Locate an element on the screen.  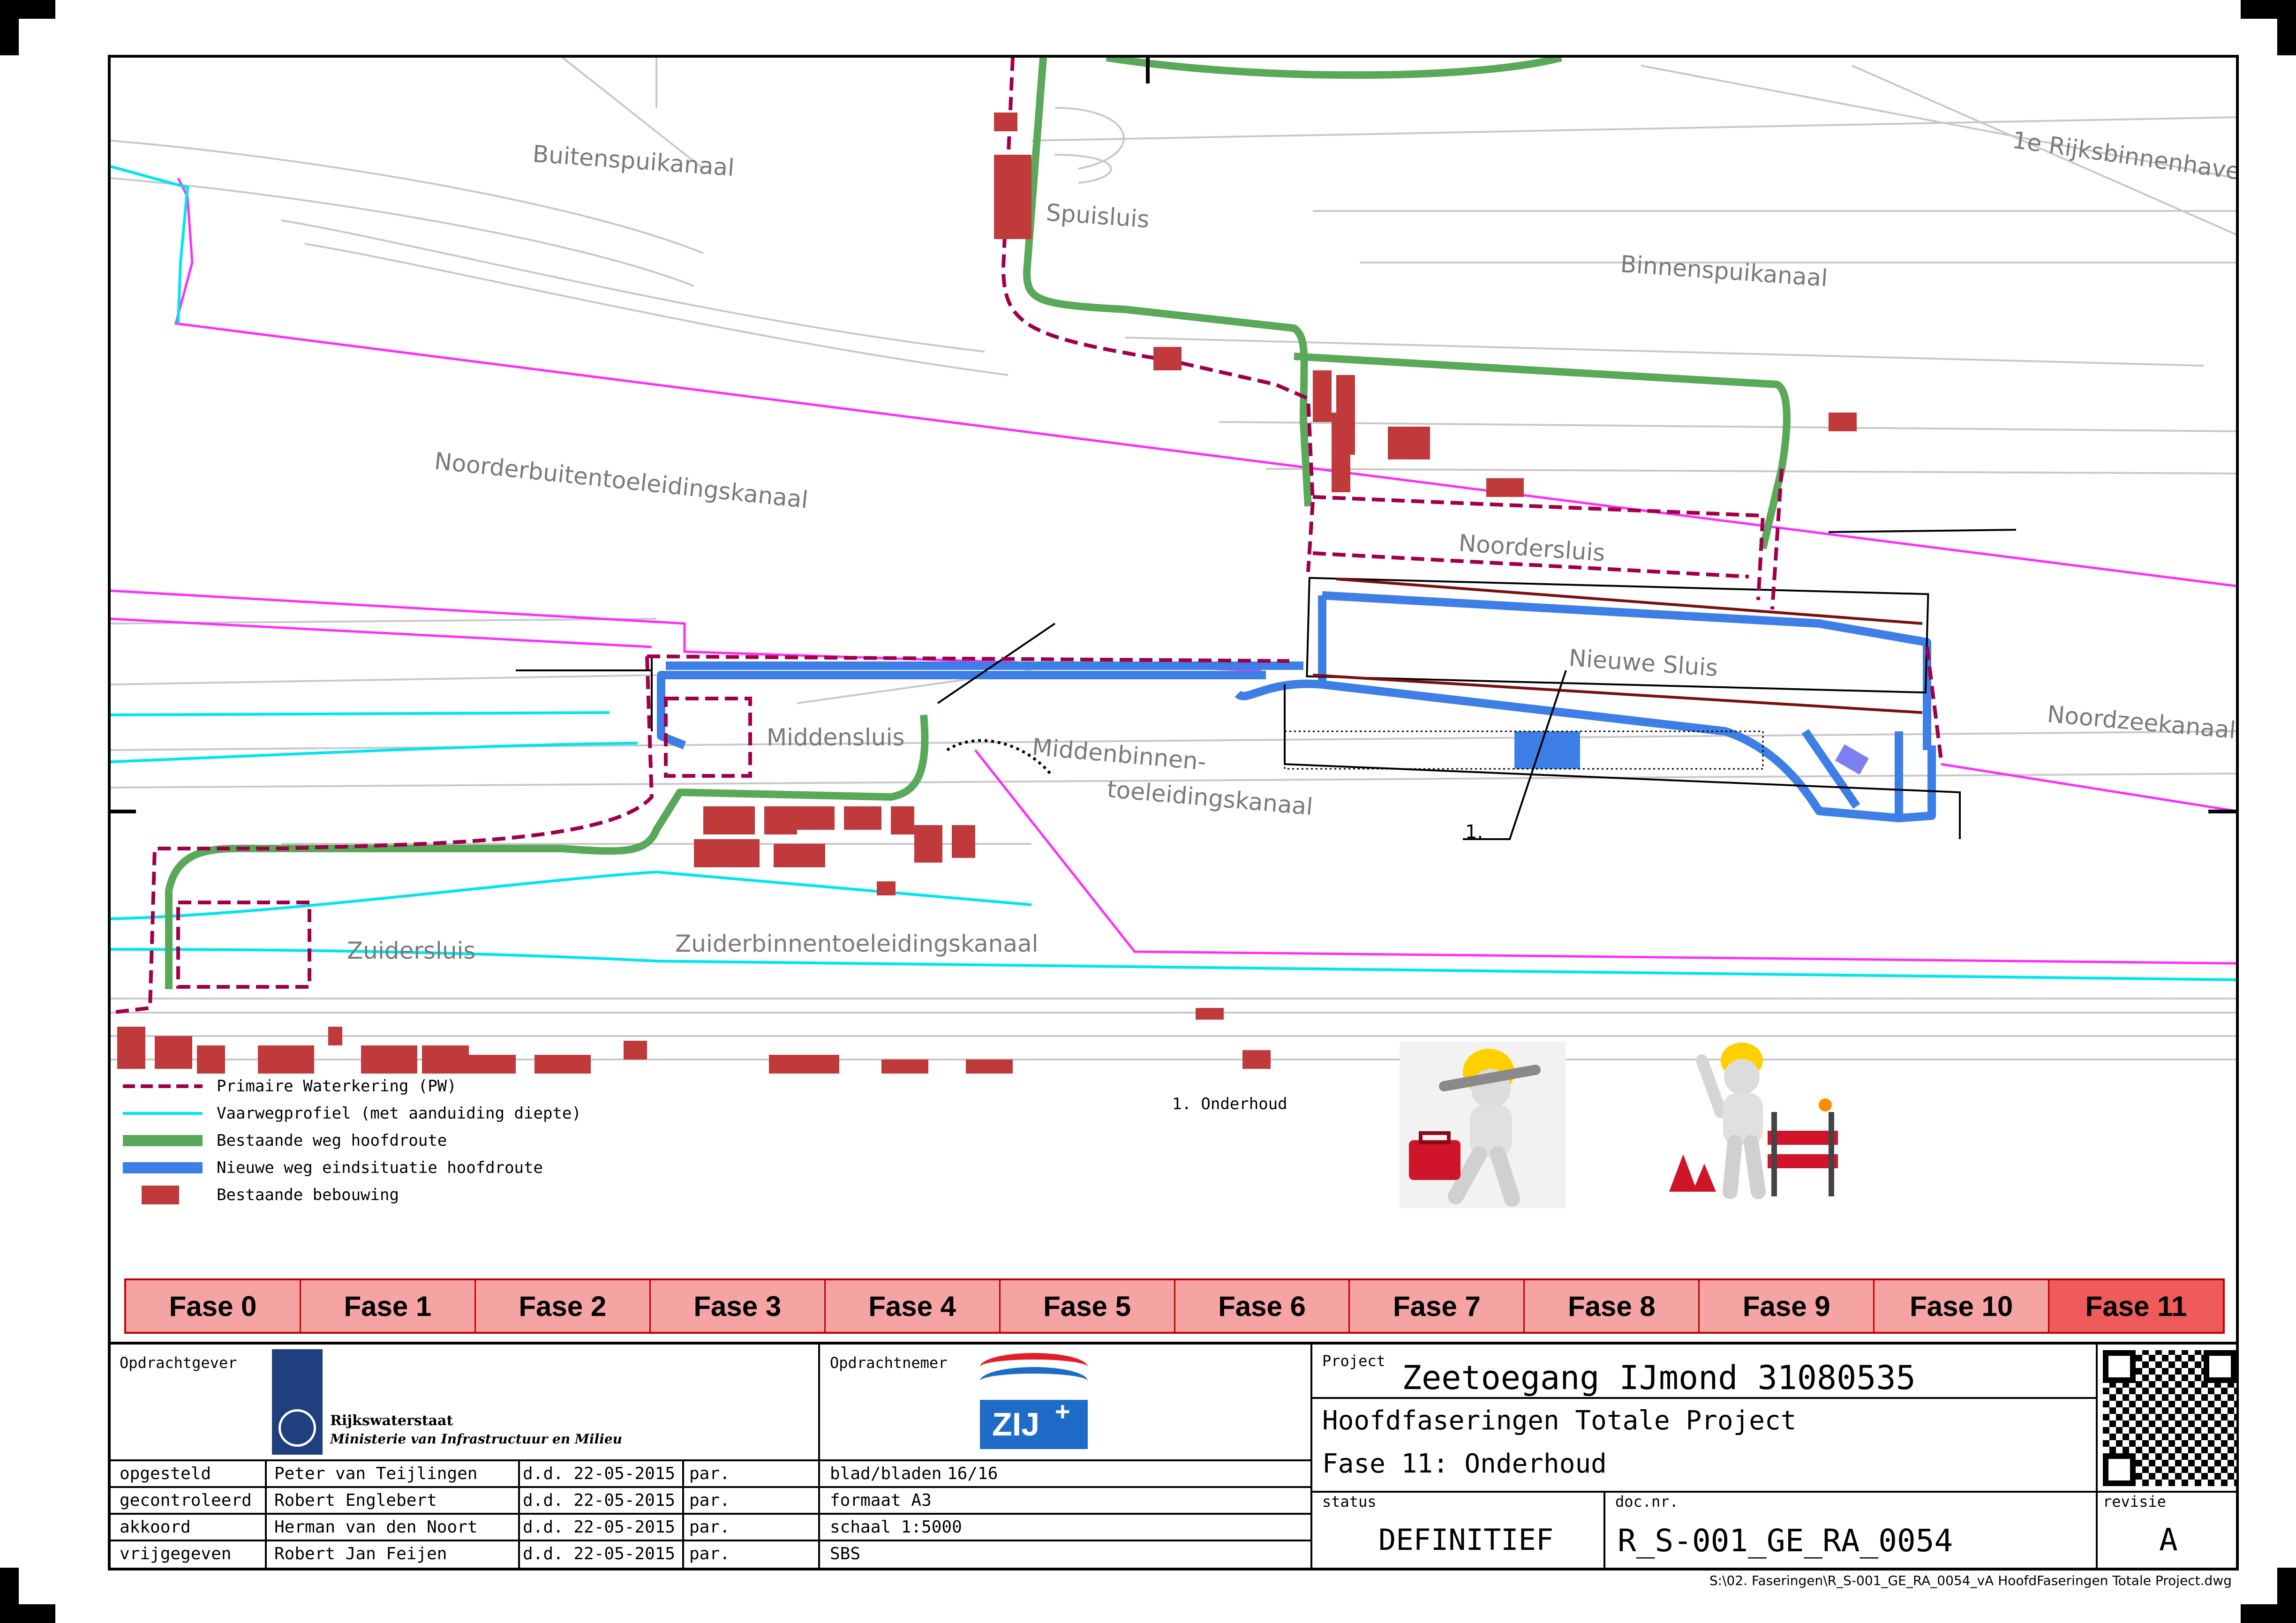
dike-swatch is located at coordinates (163, 1086).